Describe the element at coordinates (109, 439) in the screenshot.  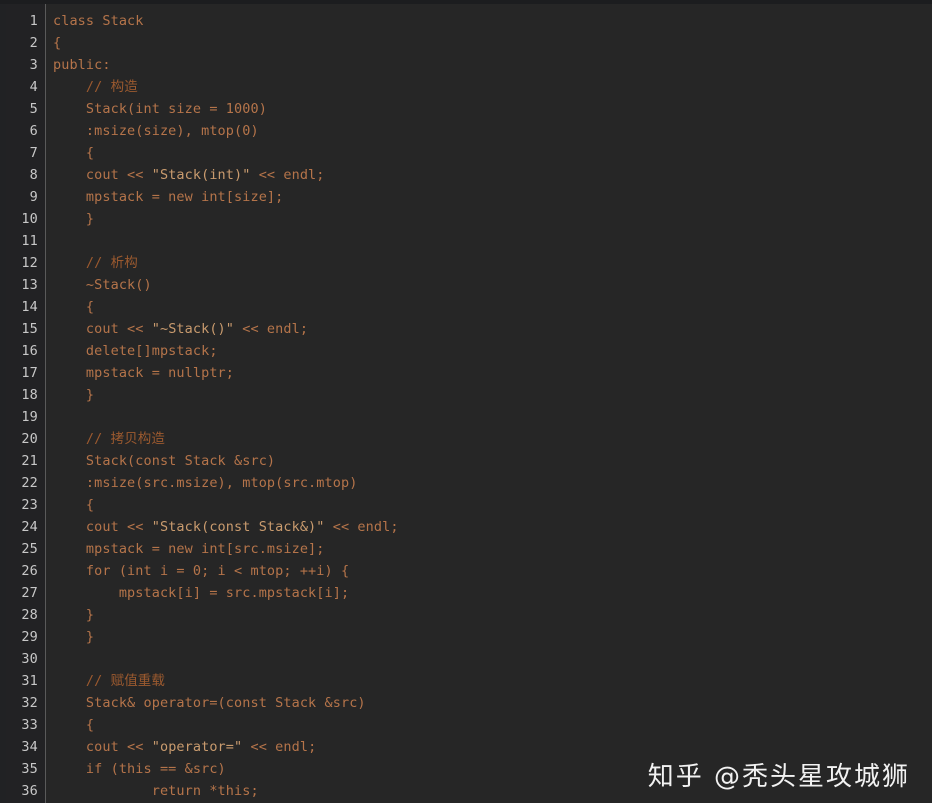
I see `code-line-text: // 拷贝构造` at that location.